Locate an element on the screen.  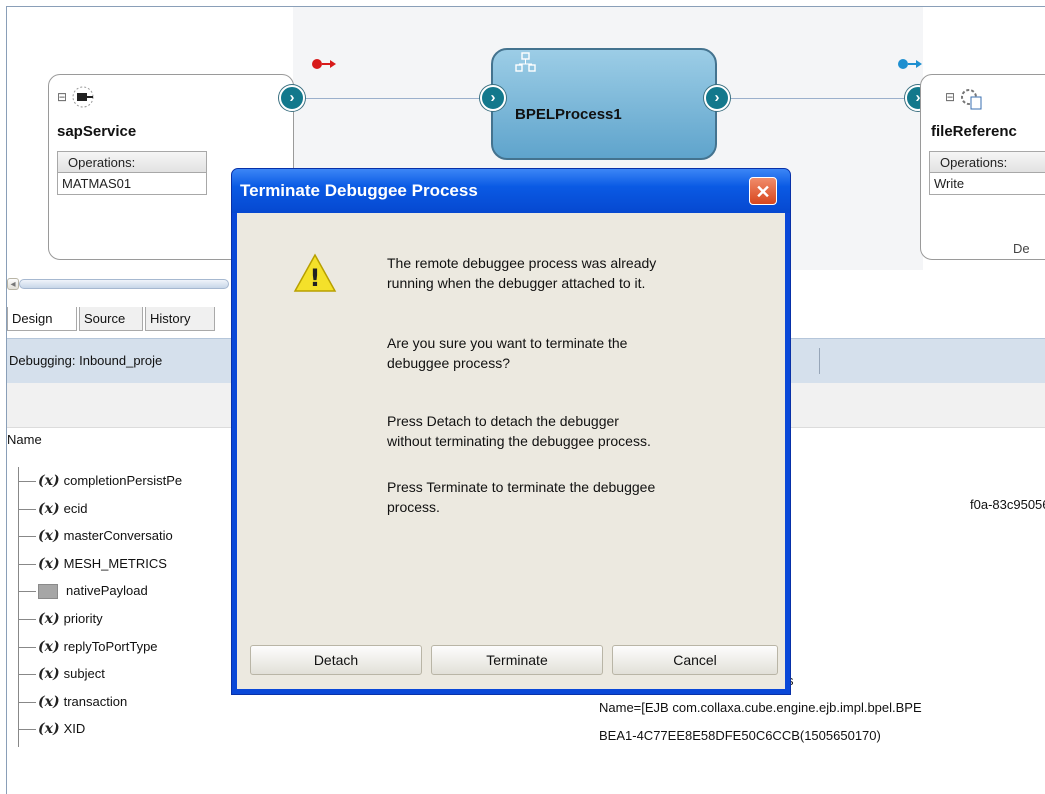
dialog-message-2-line-1: Are you sure you want to terminate the is located at coordinates (507, 343).